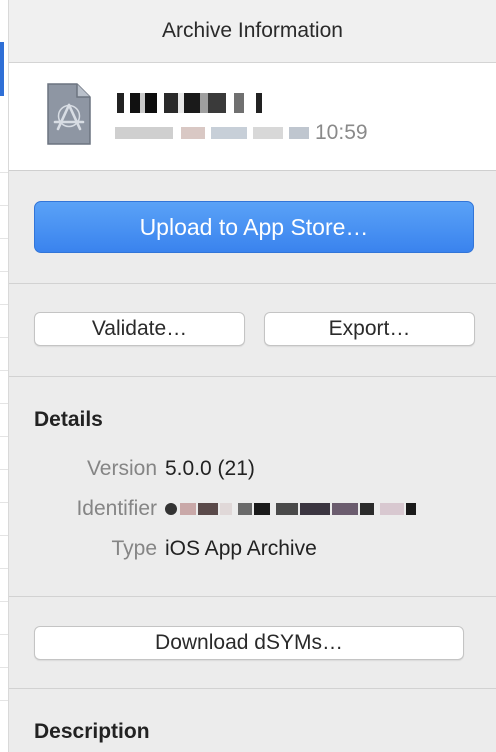 This screenshot has height=752, width=496. Describe the element at coordinates (134, 548) in the screenshot. I see `type-label: Type` at that location.